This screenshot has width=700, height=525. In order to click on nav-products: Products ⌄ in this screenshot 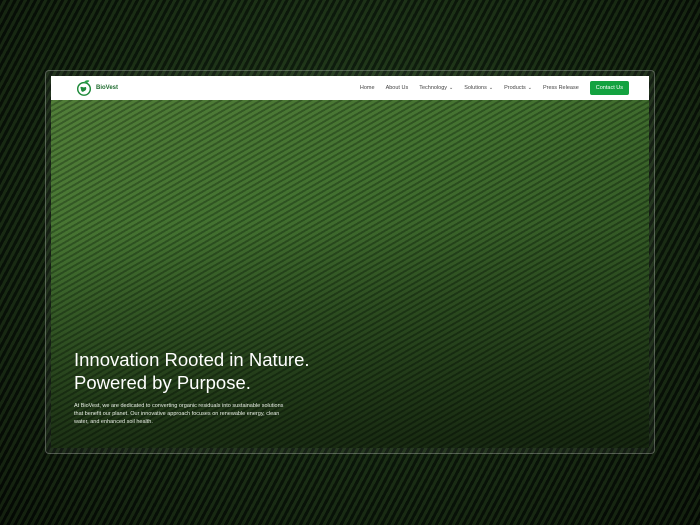, I will do `click(518, 88)`.